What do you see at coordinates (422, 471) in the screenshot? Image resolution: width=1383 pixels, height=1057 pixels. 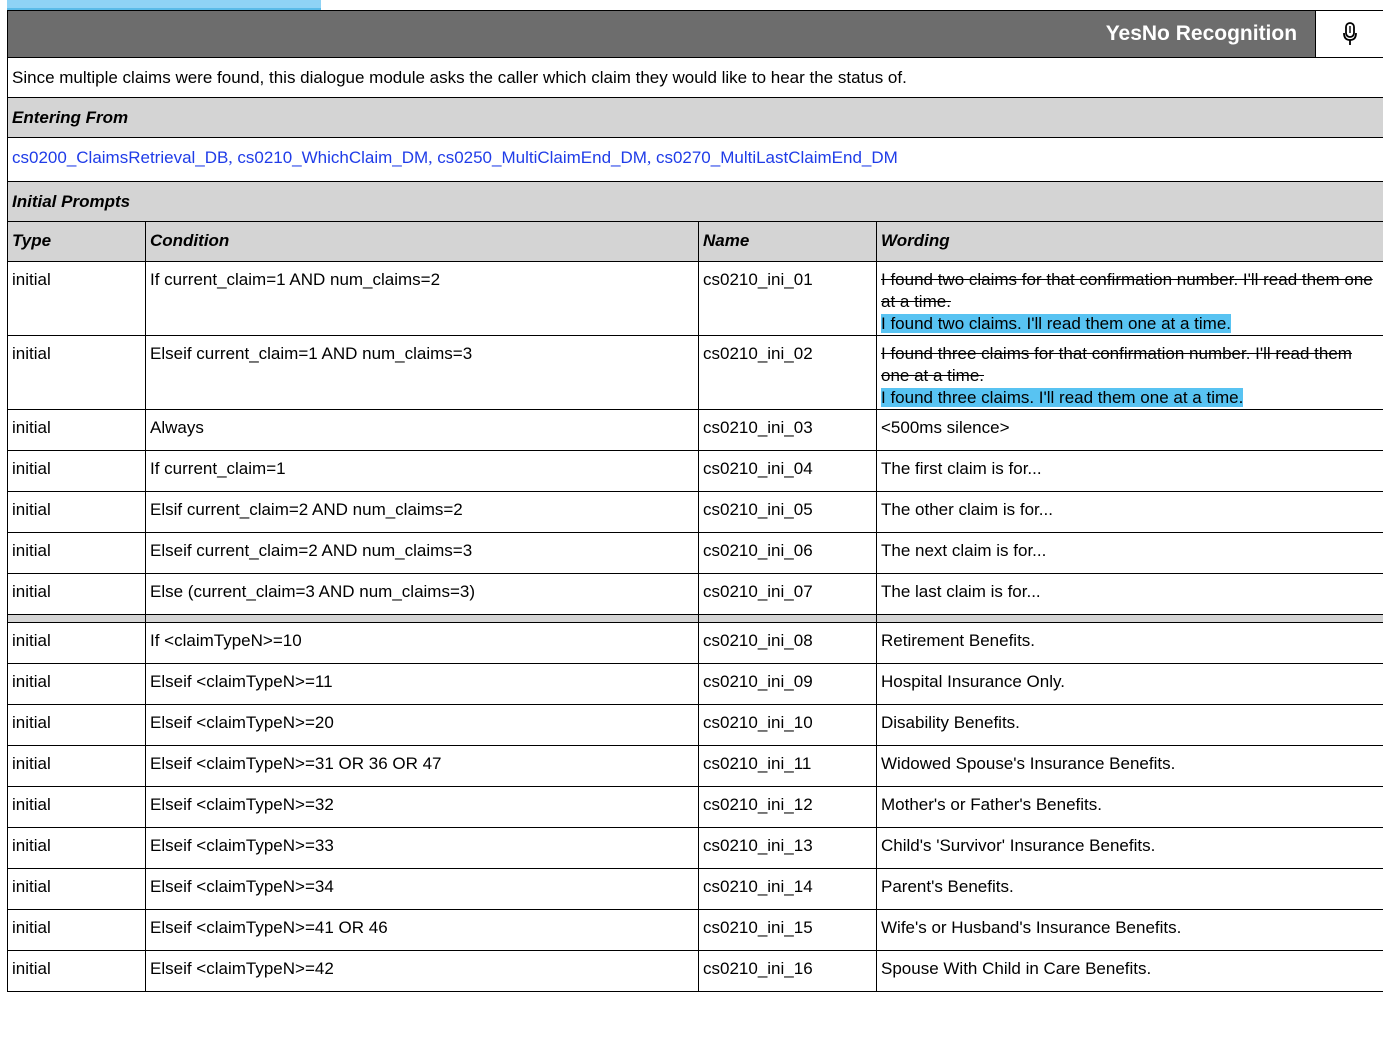 I see `prompt-condition: If current_claim=1` at bounding box center [422, 471].